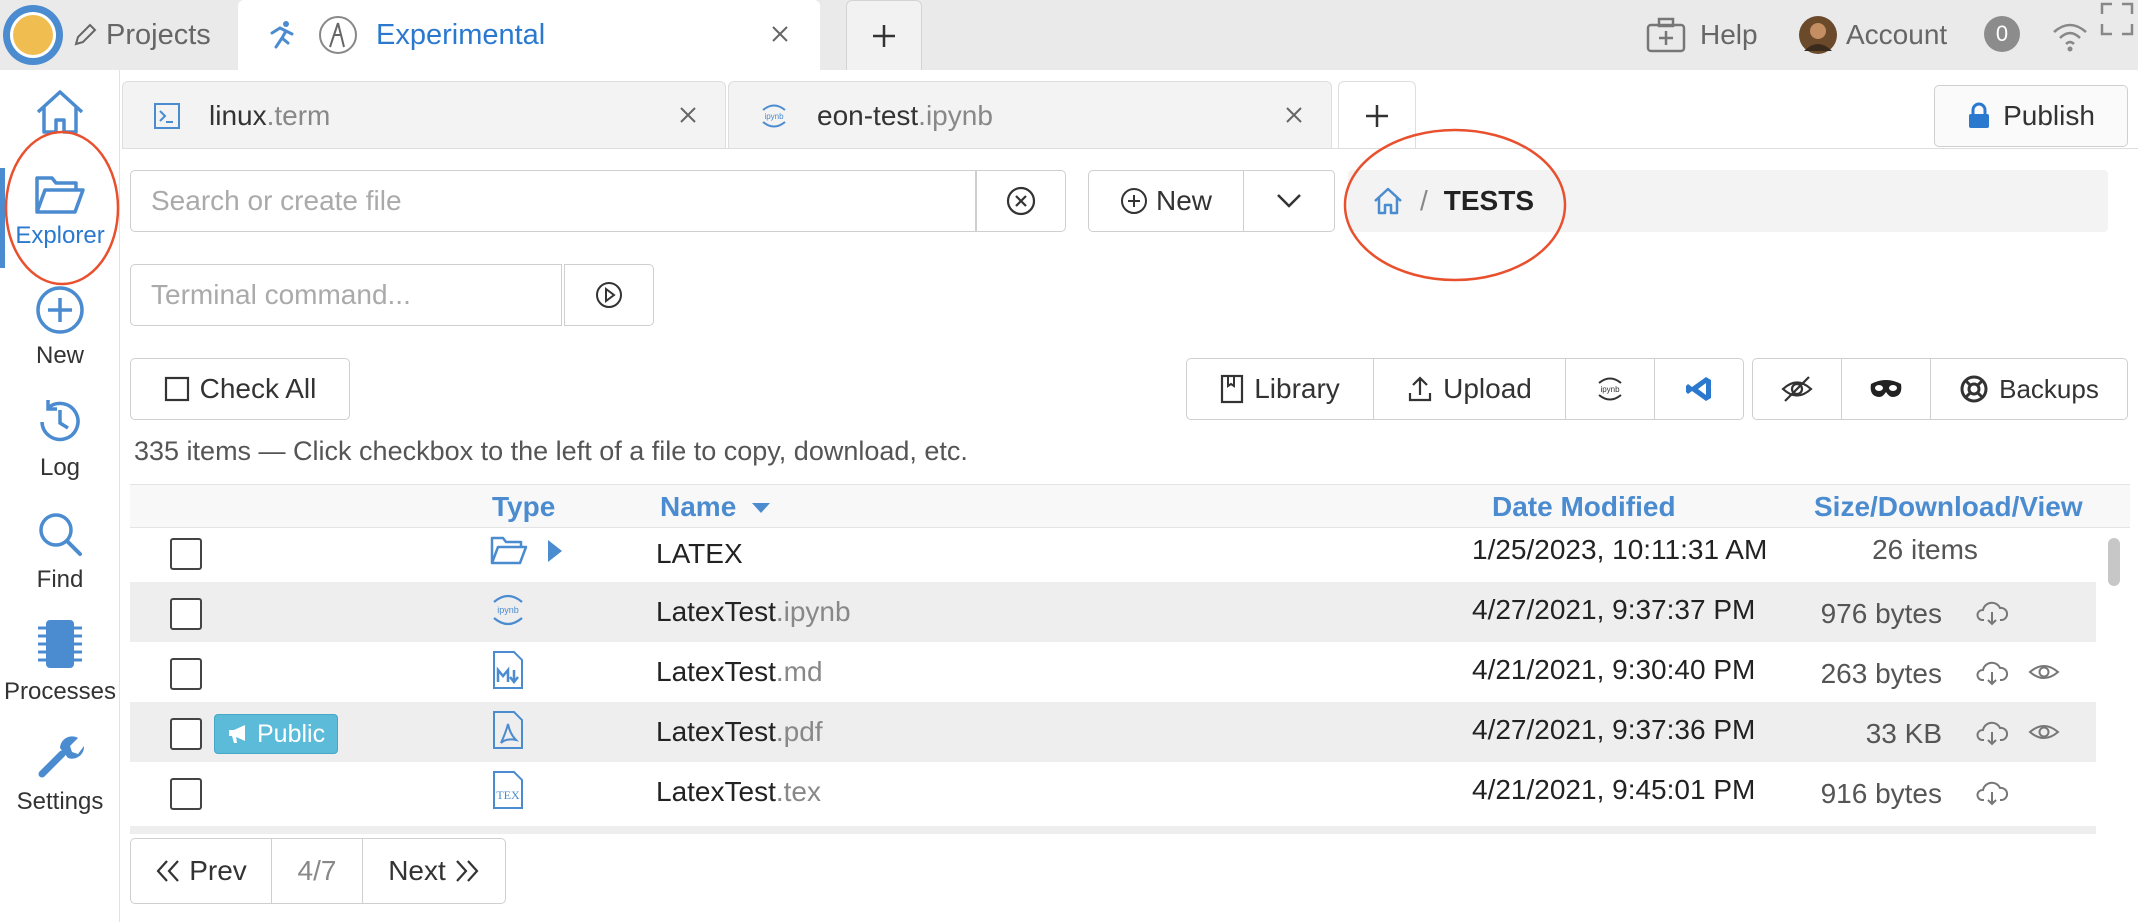 Image resolution: width=2138 pixels, height=922 pixels. What do you see at coordinates (738, 792) in the screenshot?
I see `row-name: LatexTest.tex` at bounding box center [738, 792].